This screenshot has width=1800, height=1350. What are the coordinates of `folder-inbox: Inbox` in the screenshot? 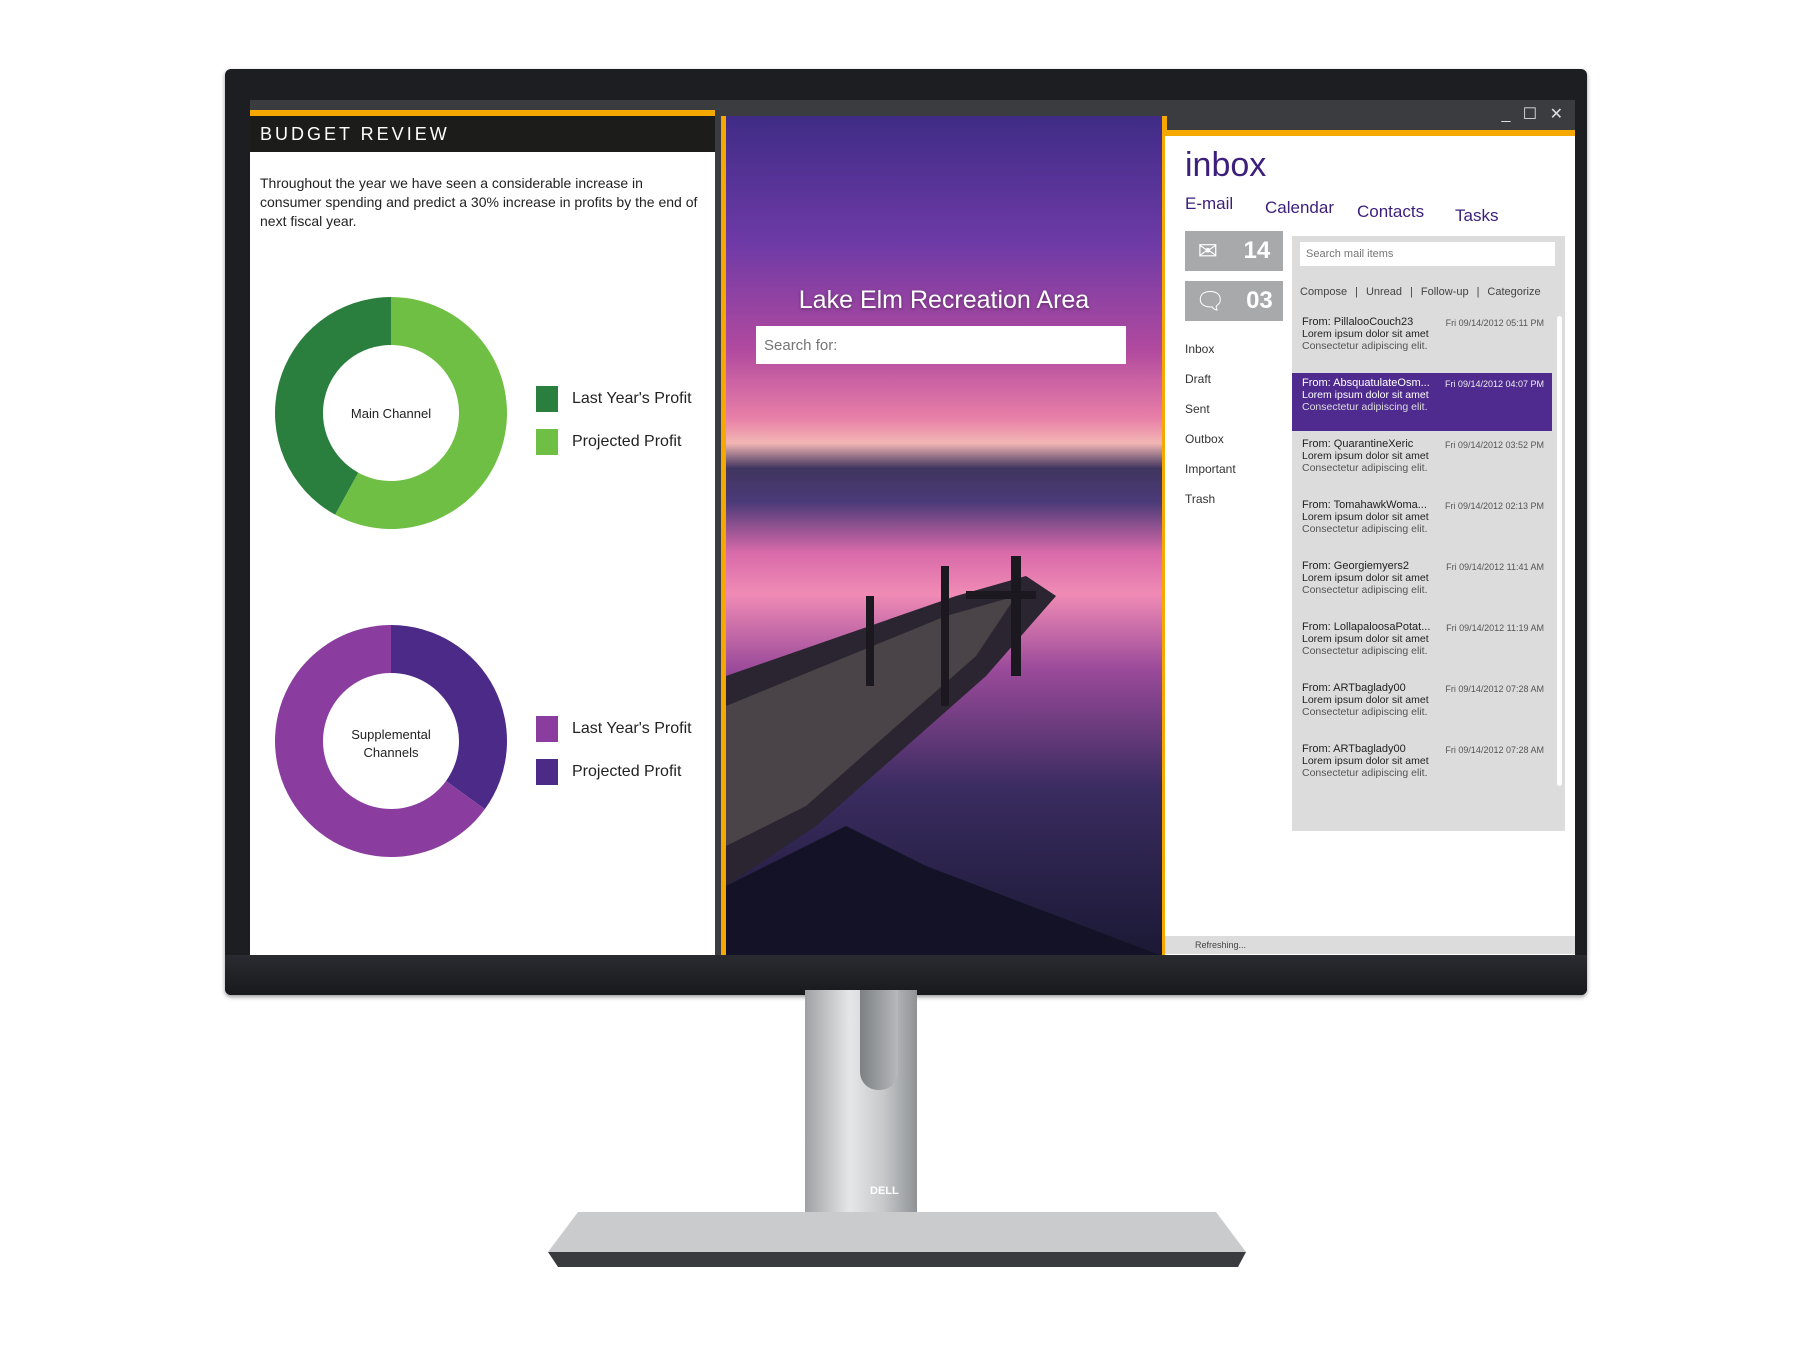 It's located at (1199, 349).